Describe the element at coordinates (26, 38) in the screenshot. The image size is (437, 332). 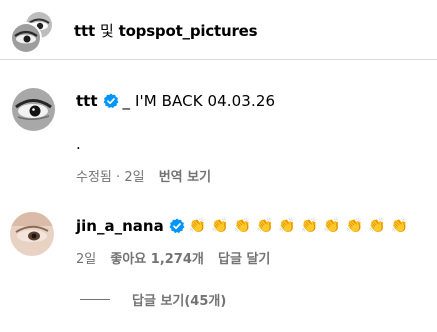
I see `avatar-ttt` at that location.